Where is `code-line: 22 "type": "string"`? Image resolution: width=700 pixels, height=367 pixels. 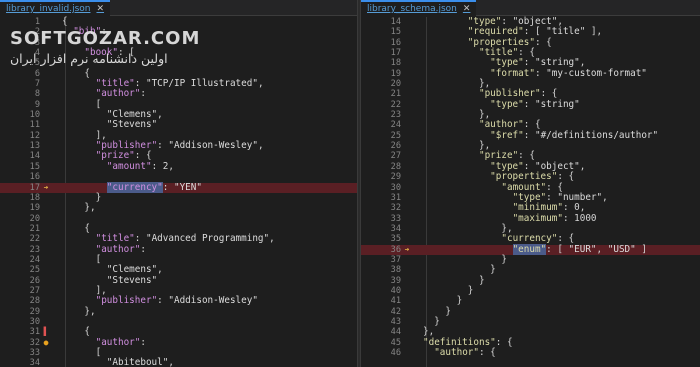 code-line: 22 "type": "string" is located at coordinates (530, 104).